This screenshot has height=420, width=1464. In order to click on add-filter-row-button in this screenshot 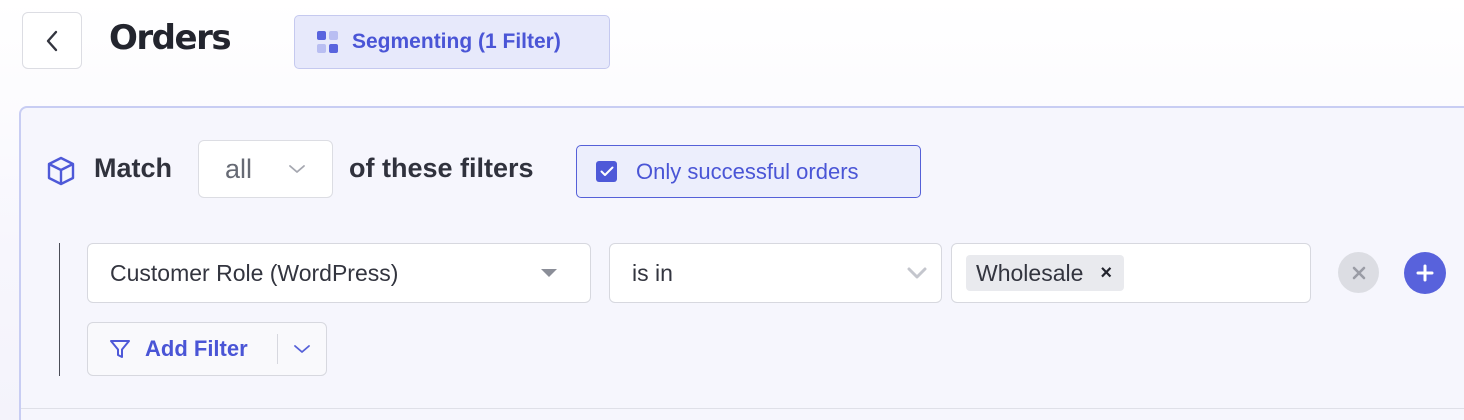, I will do `click(1425, 273)`.